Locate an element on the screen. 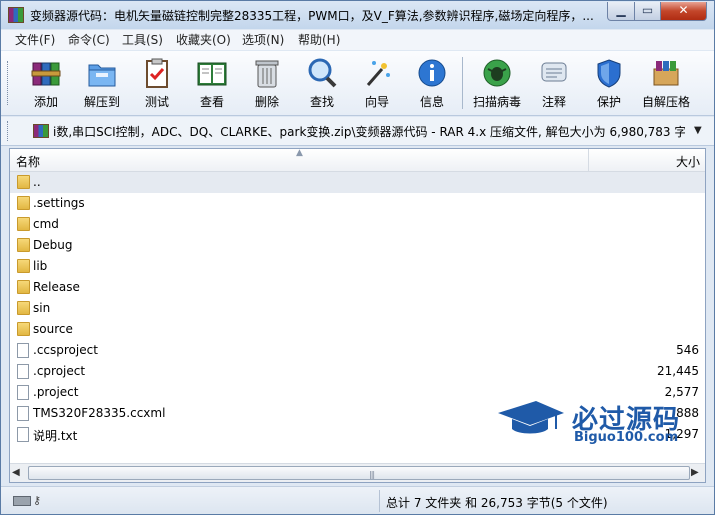 Image resolution: width=715 pixels, height=515 pixels. file-name: sin is located at coordinates (42, 308).